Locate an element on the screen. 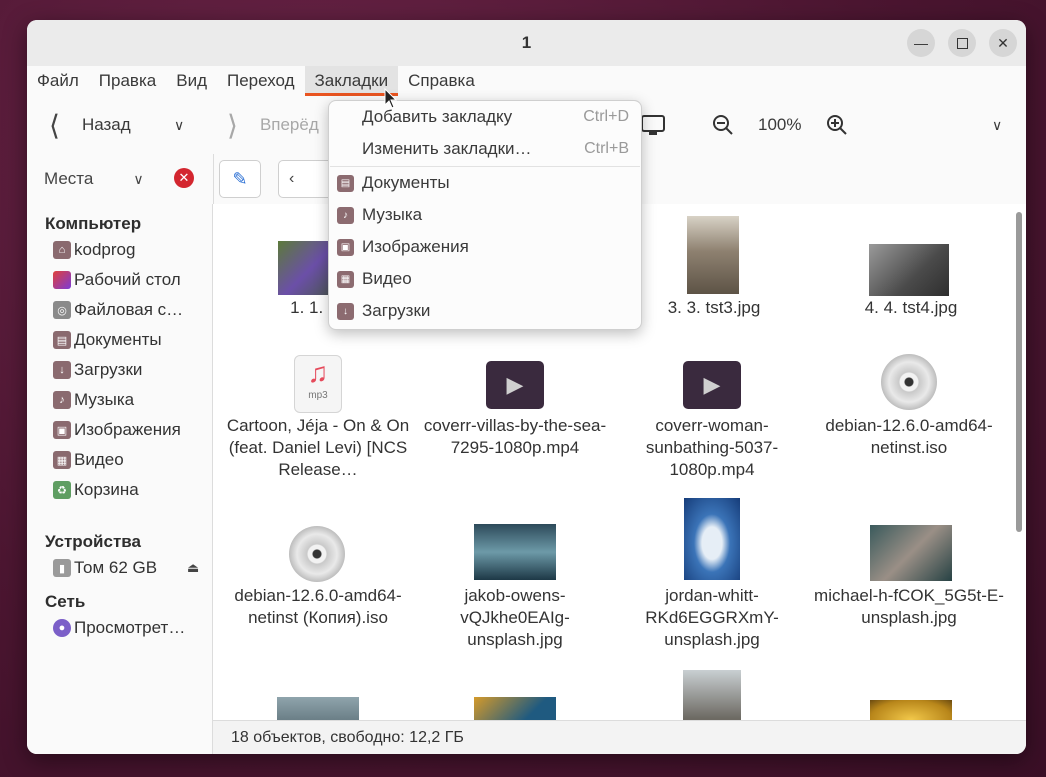  network-icon: ● is located at coordinates (62, 628).